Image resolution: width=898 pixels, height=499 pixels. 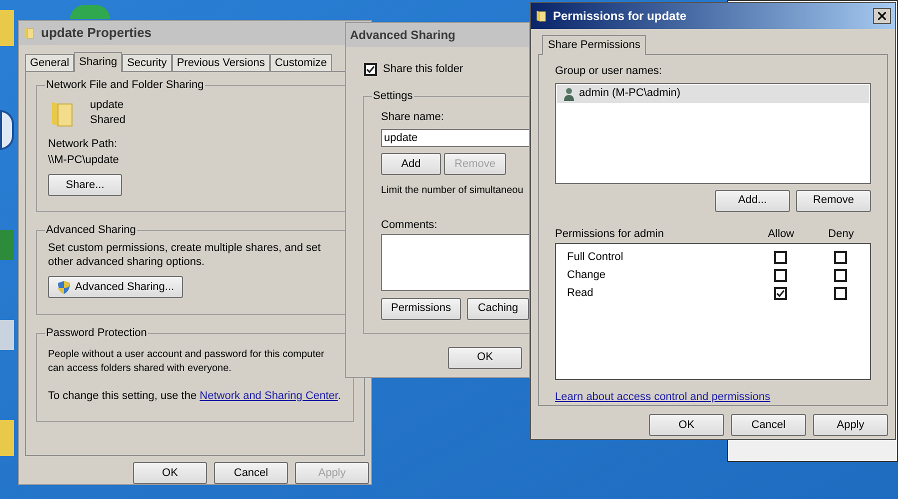 What do you see at coordinates (610, 233) in the screenshot?
I see `permissions-label: Permissions for admin` at bounding box center [610, 233].